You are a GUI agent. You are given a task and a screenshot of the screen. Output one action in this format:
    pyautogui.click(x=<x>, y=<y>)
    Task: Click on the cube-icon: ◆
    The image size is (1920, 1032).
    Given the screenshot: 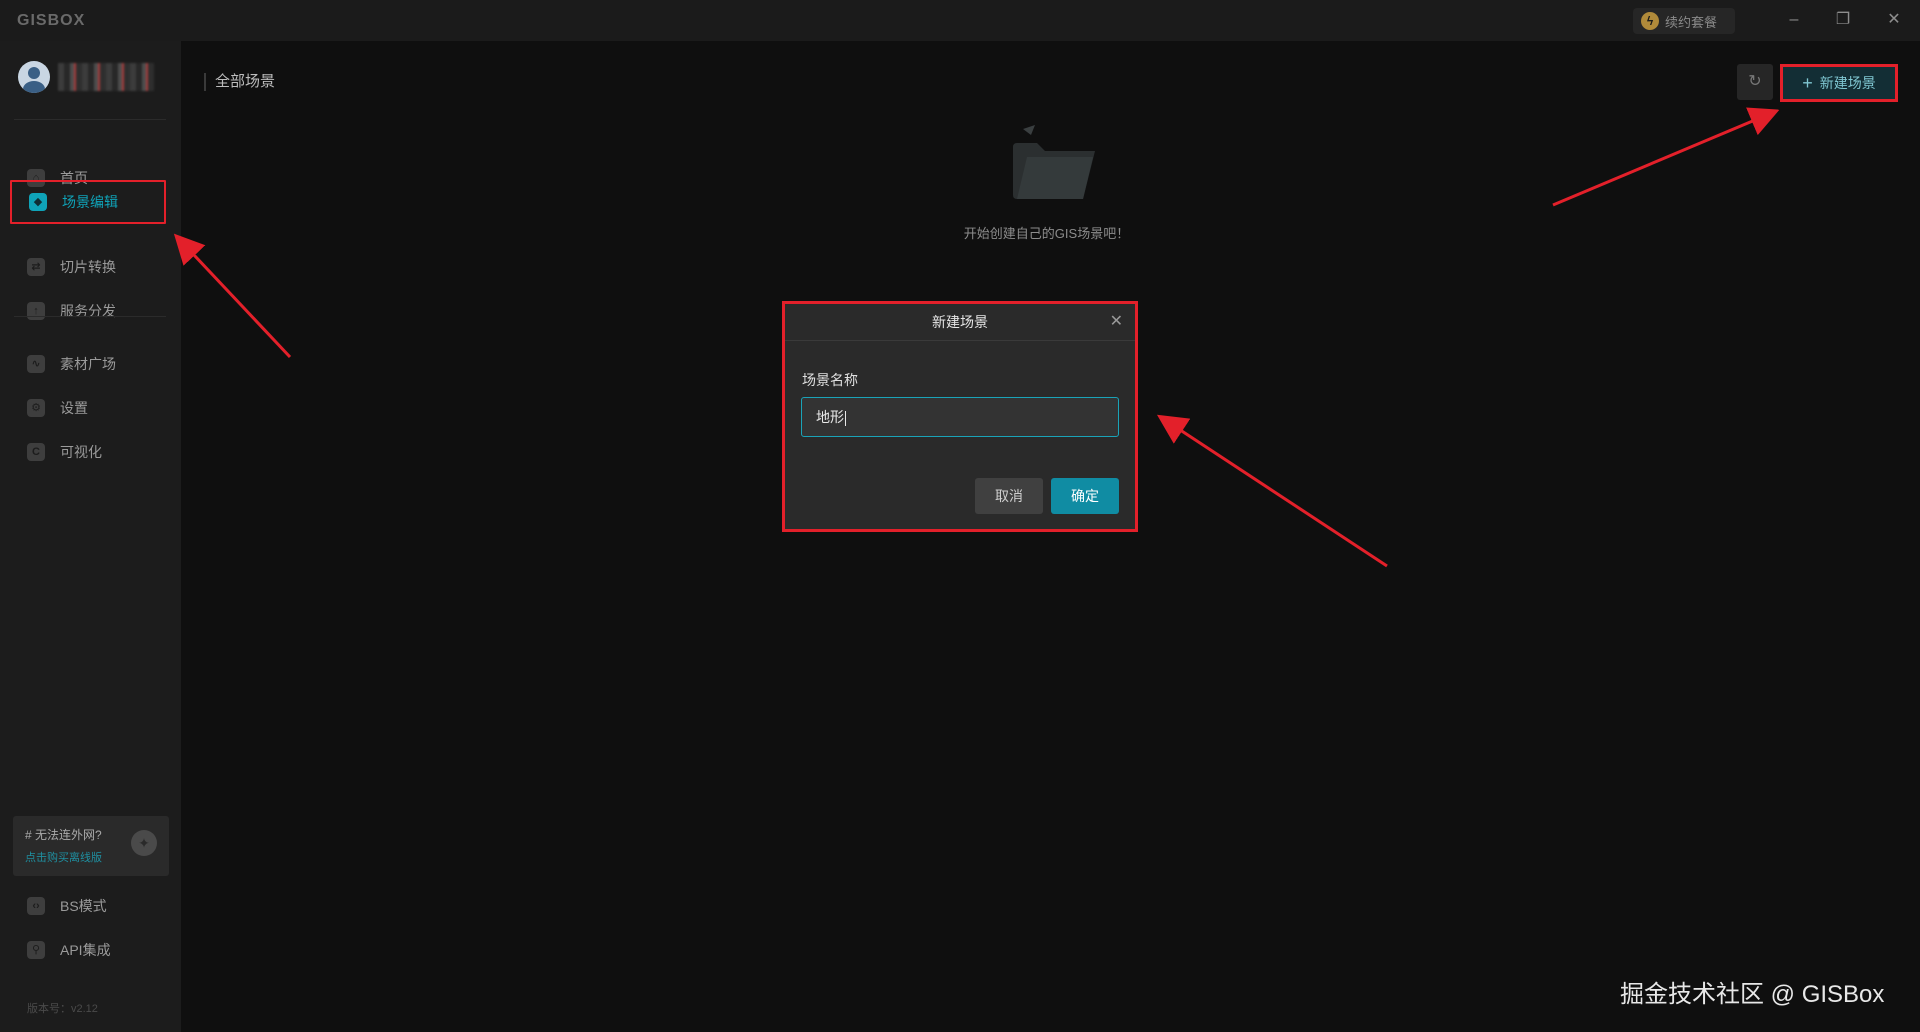 What is the action you would take?
    pyautogui.click(x=38, y=202)
    